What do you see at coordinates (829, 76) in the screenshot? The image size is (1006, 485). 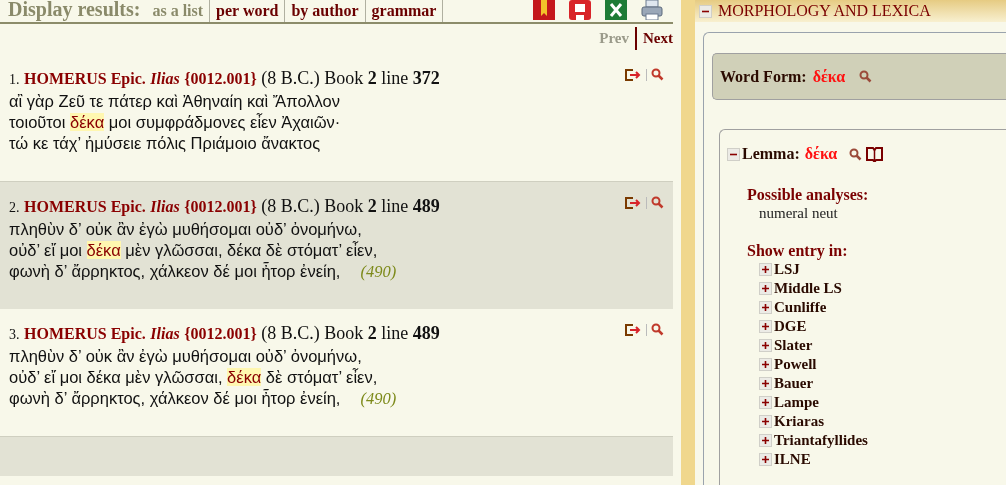 I see `word-form-value: δέκα` at bounding box center [829, 76].